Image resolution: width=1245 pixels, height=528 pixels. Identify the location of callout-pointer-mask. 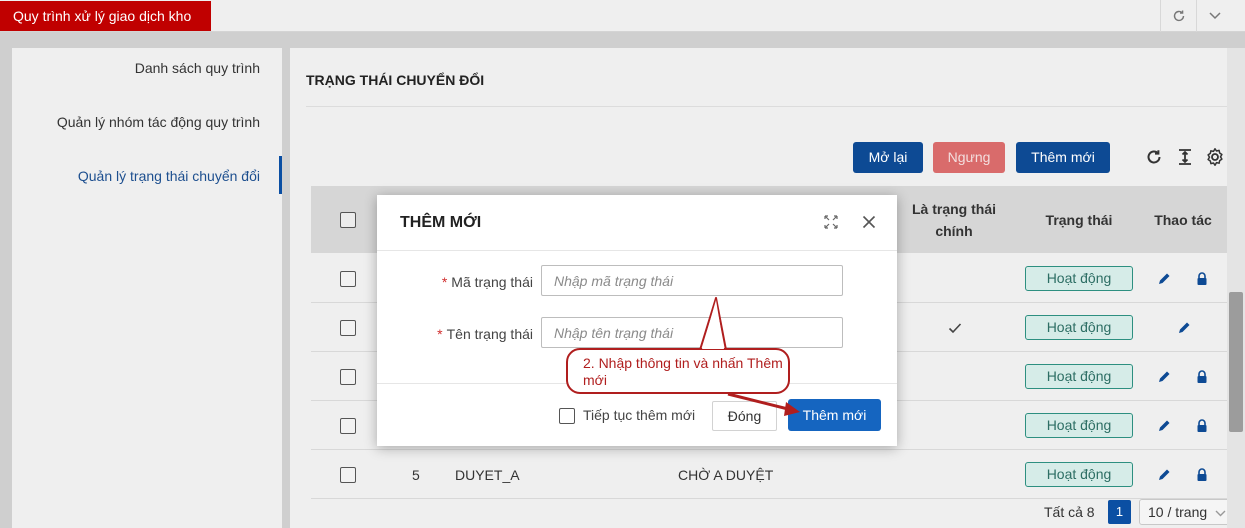
(713, 324).